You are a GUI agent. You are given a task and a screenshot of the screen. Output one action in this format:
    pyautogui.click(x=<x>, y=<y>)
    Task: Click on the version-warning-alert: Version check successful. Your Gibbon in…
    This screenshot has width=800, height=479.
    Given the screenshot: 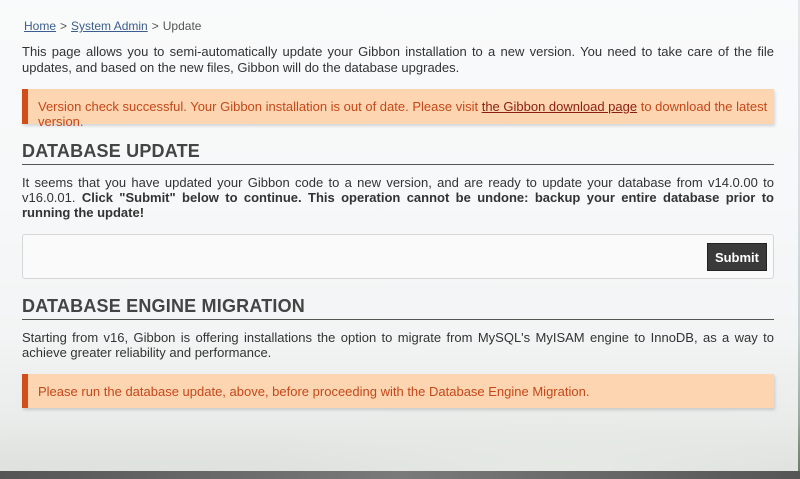 What is the action you would take?
    pyautogui.click(x=398, y=109)
    